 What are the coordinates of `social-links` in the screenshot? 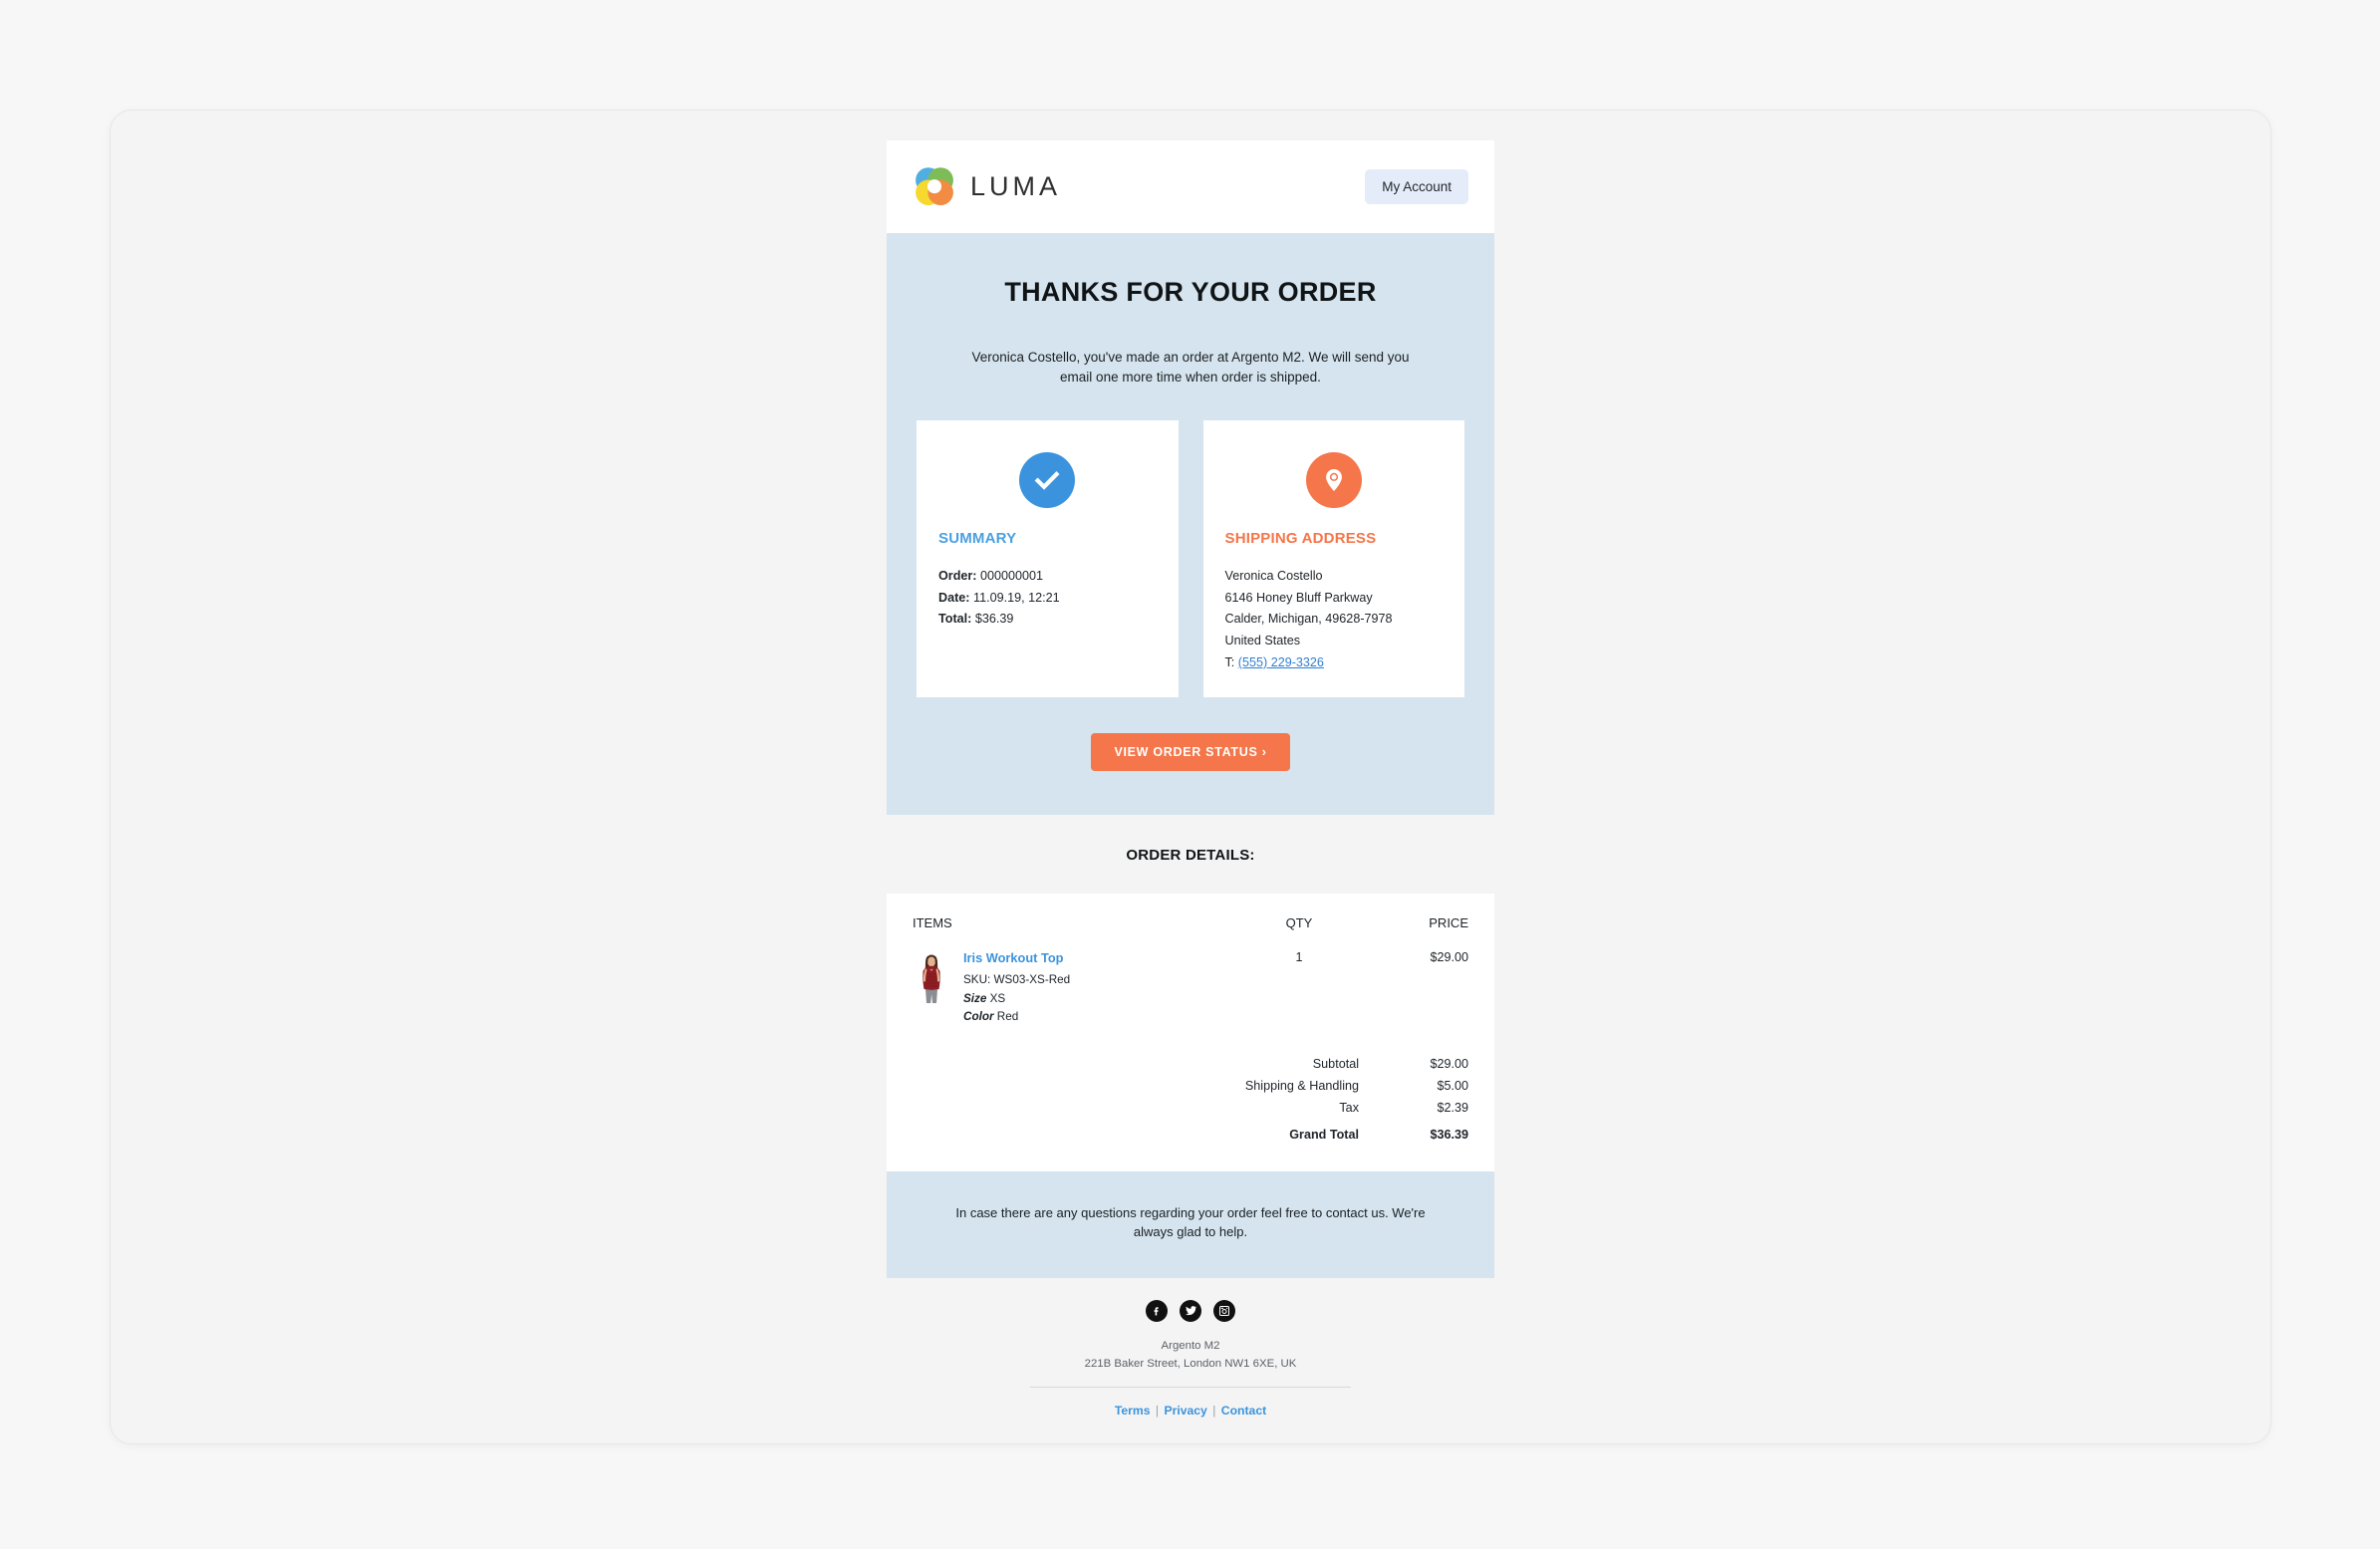 It's located at (1190, 1311).